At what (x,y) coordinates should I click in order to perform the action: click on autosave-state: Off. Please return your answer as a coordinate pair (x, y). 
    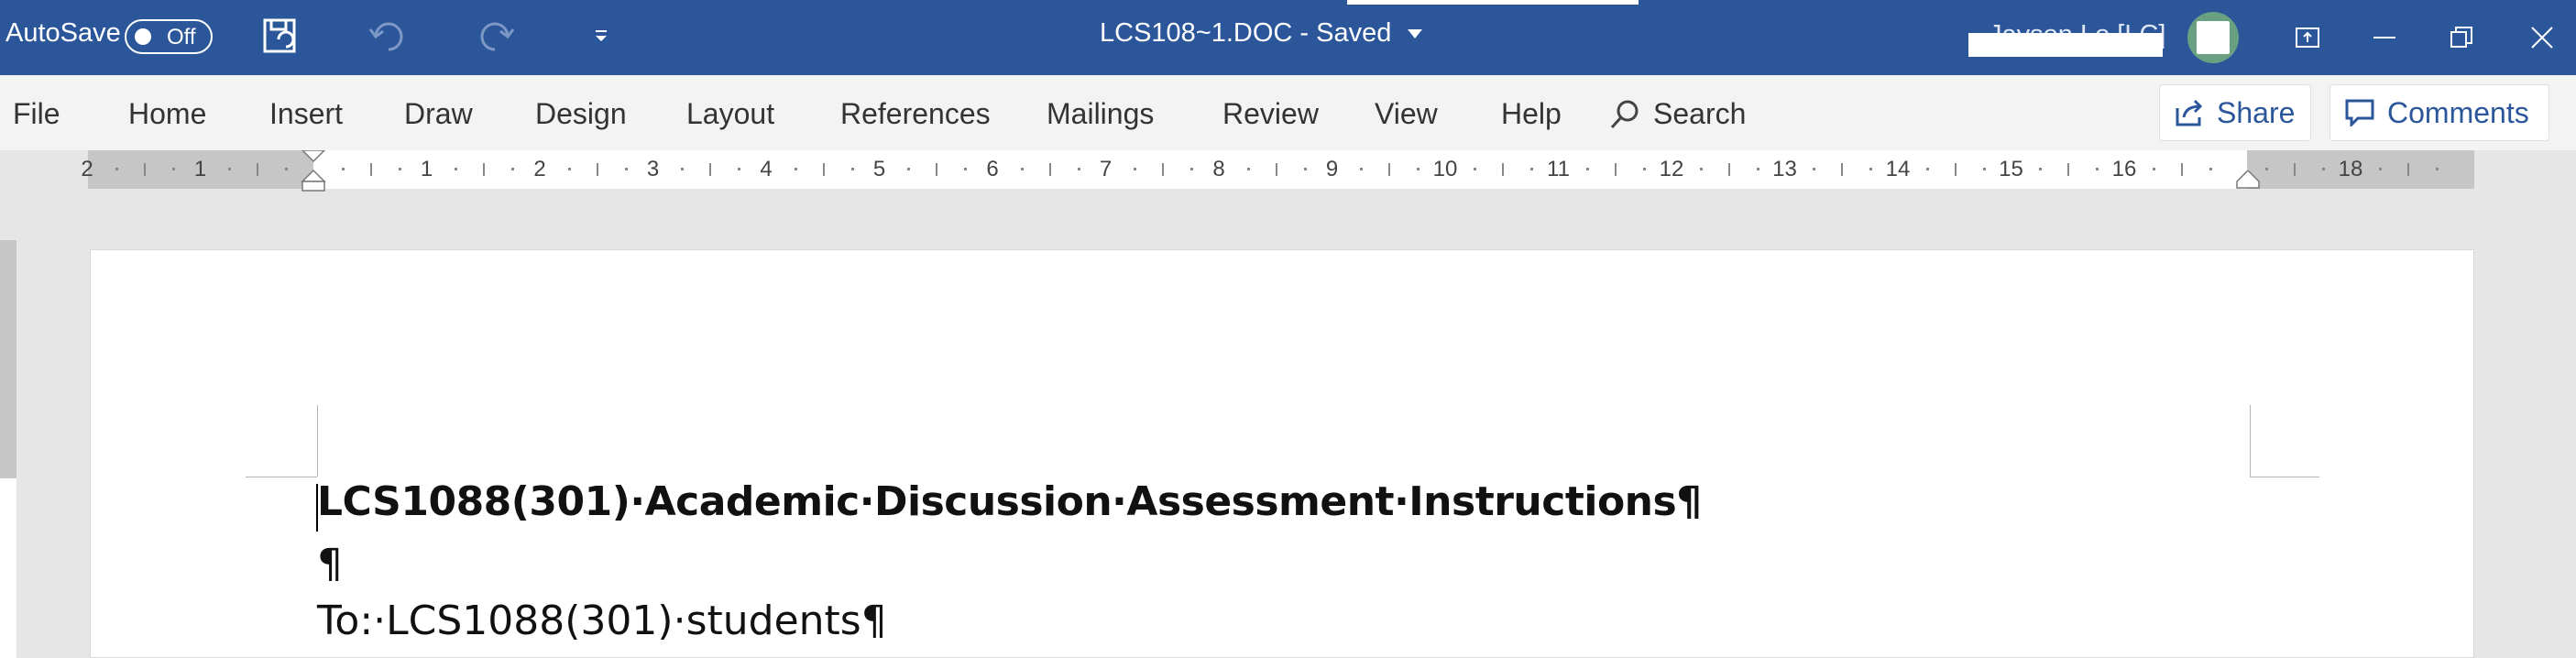
    Looking at the image, I should click on (181, 37).